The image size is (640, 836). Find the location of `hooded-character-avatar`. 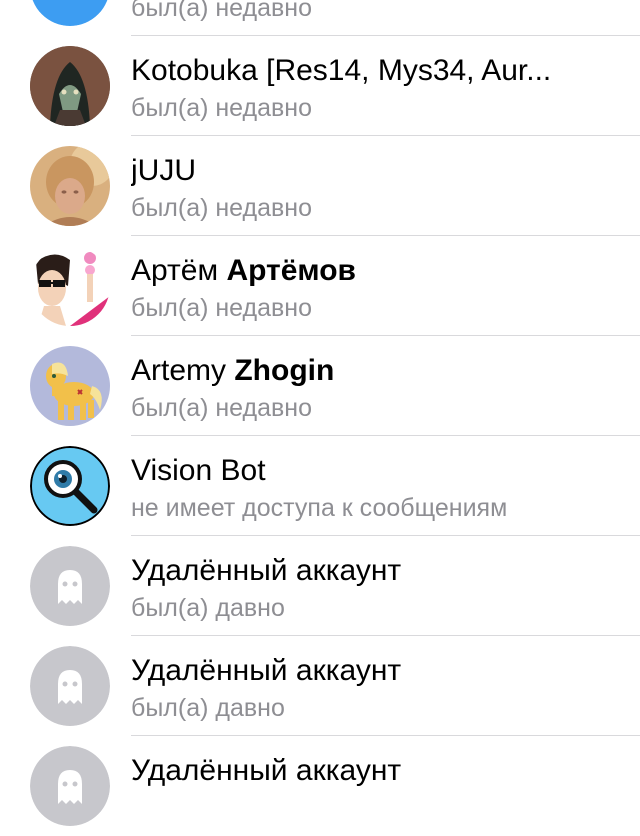

hooded-character-avatar is located at coordinates (70, 86).